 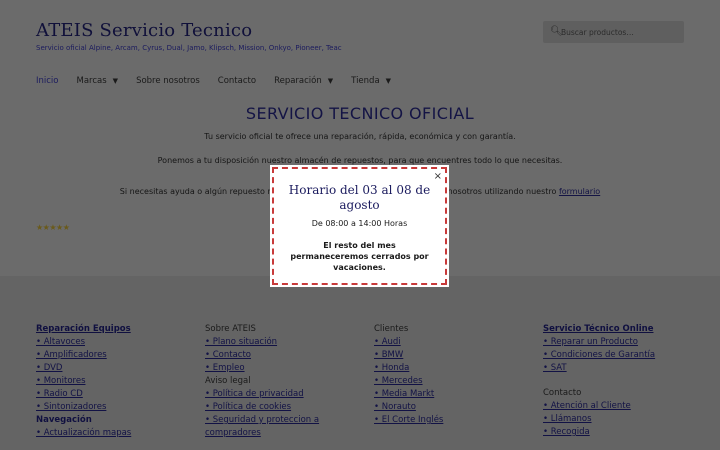 What do you see at coordinates (408, 381) in the screenshot?
I see `footer-link: • Mercedes` at bounding box center [408, 381].